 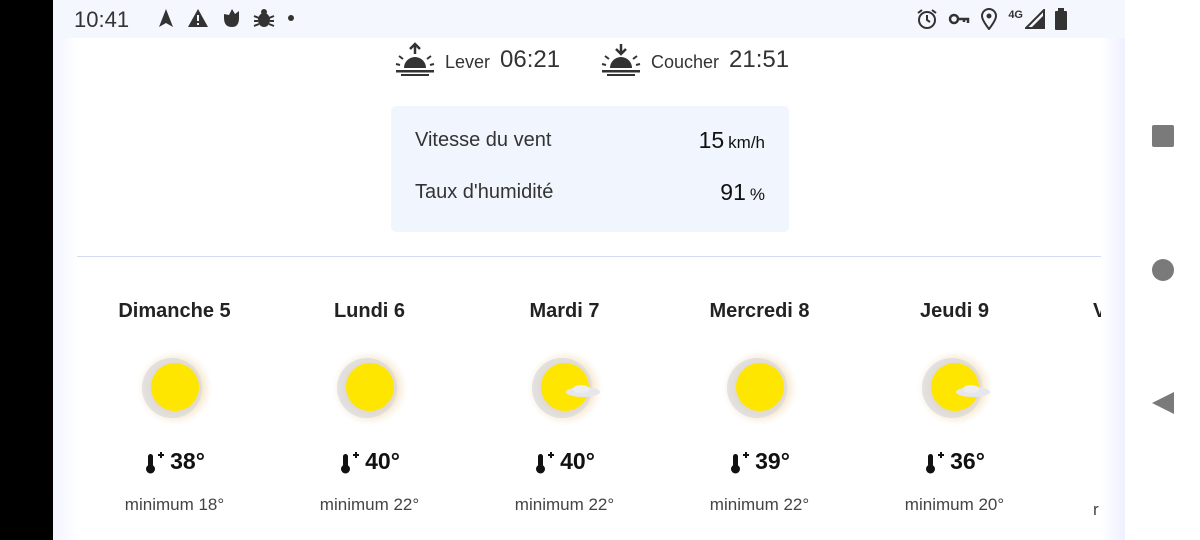 What do you see at coordinates (1097, 311) in the screenshot?
I see `day-name: V` at bounding box center [1097, 311].